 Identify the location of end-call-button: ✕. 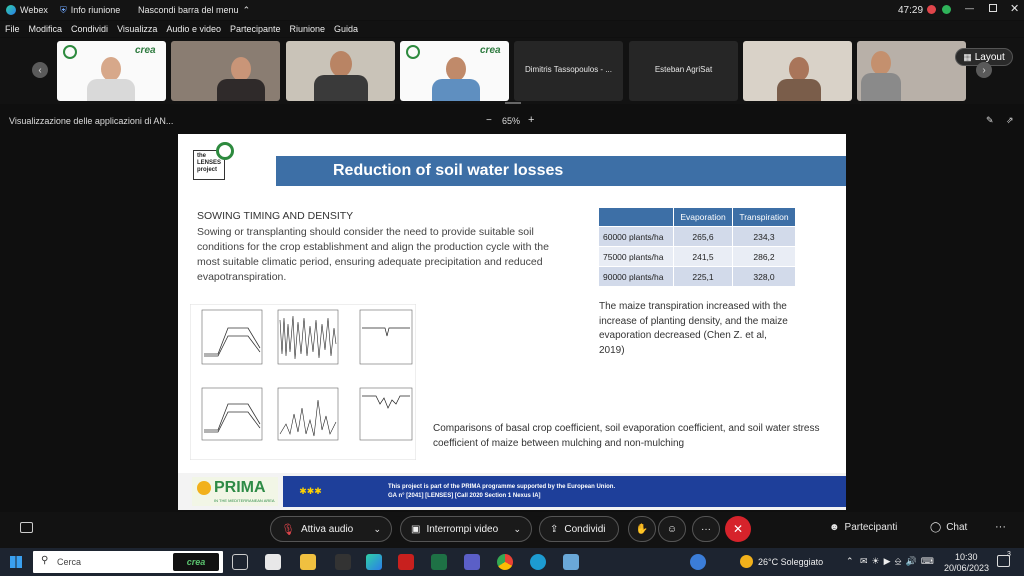
(738, 529).